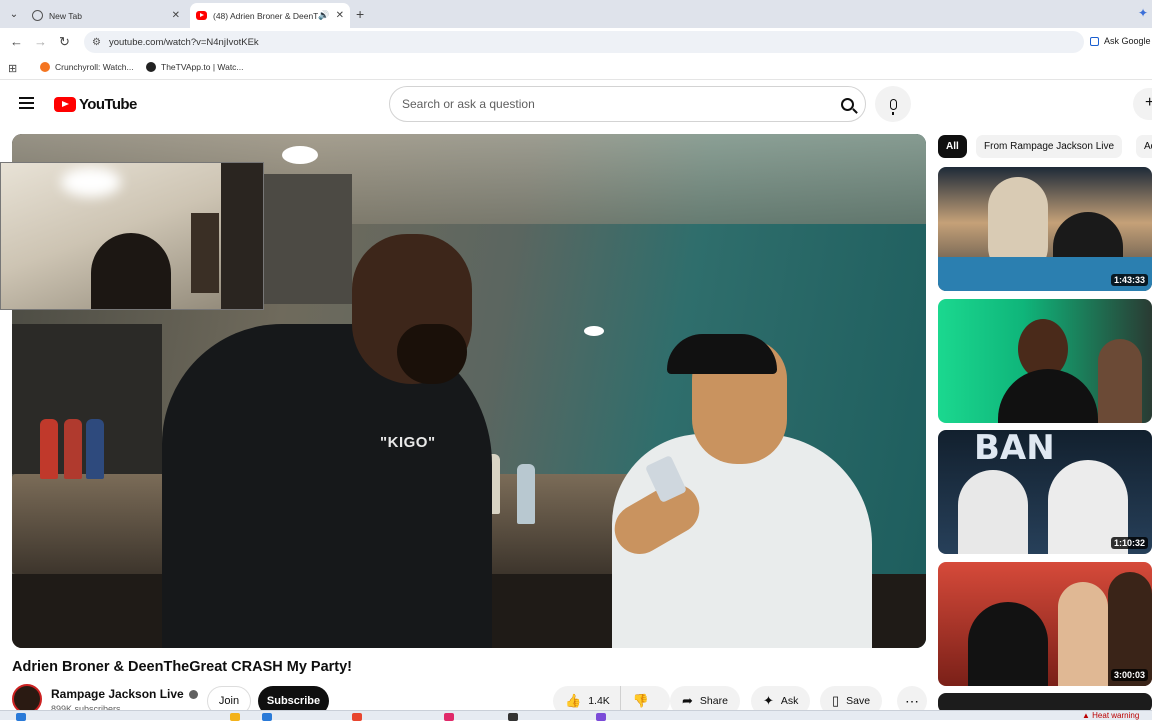  Describe the element at coordinates (468, 104) in the screenshot. I see `search-placeholder: Search or ask a question` at that location.